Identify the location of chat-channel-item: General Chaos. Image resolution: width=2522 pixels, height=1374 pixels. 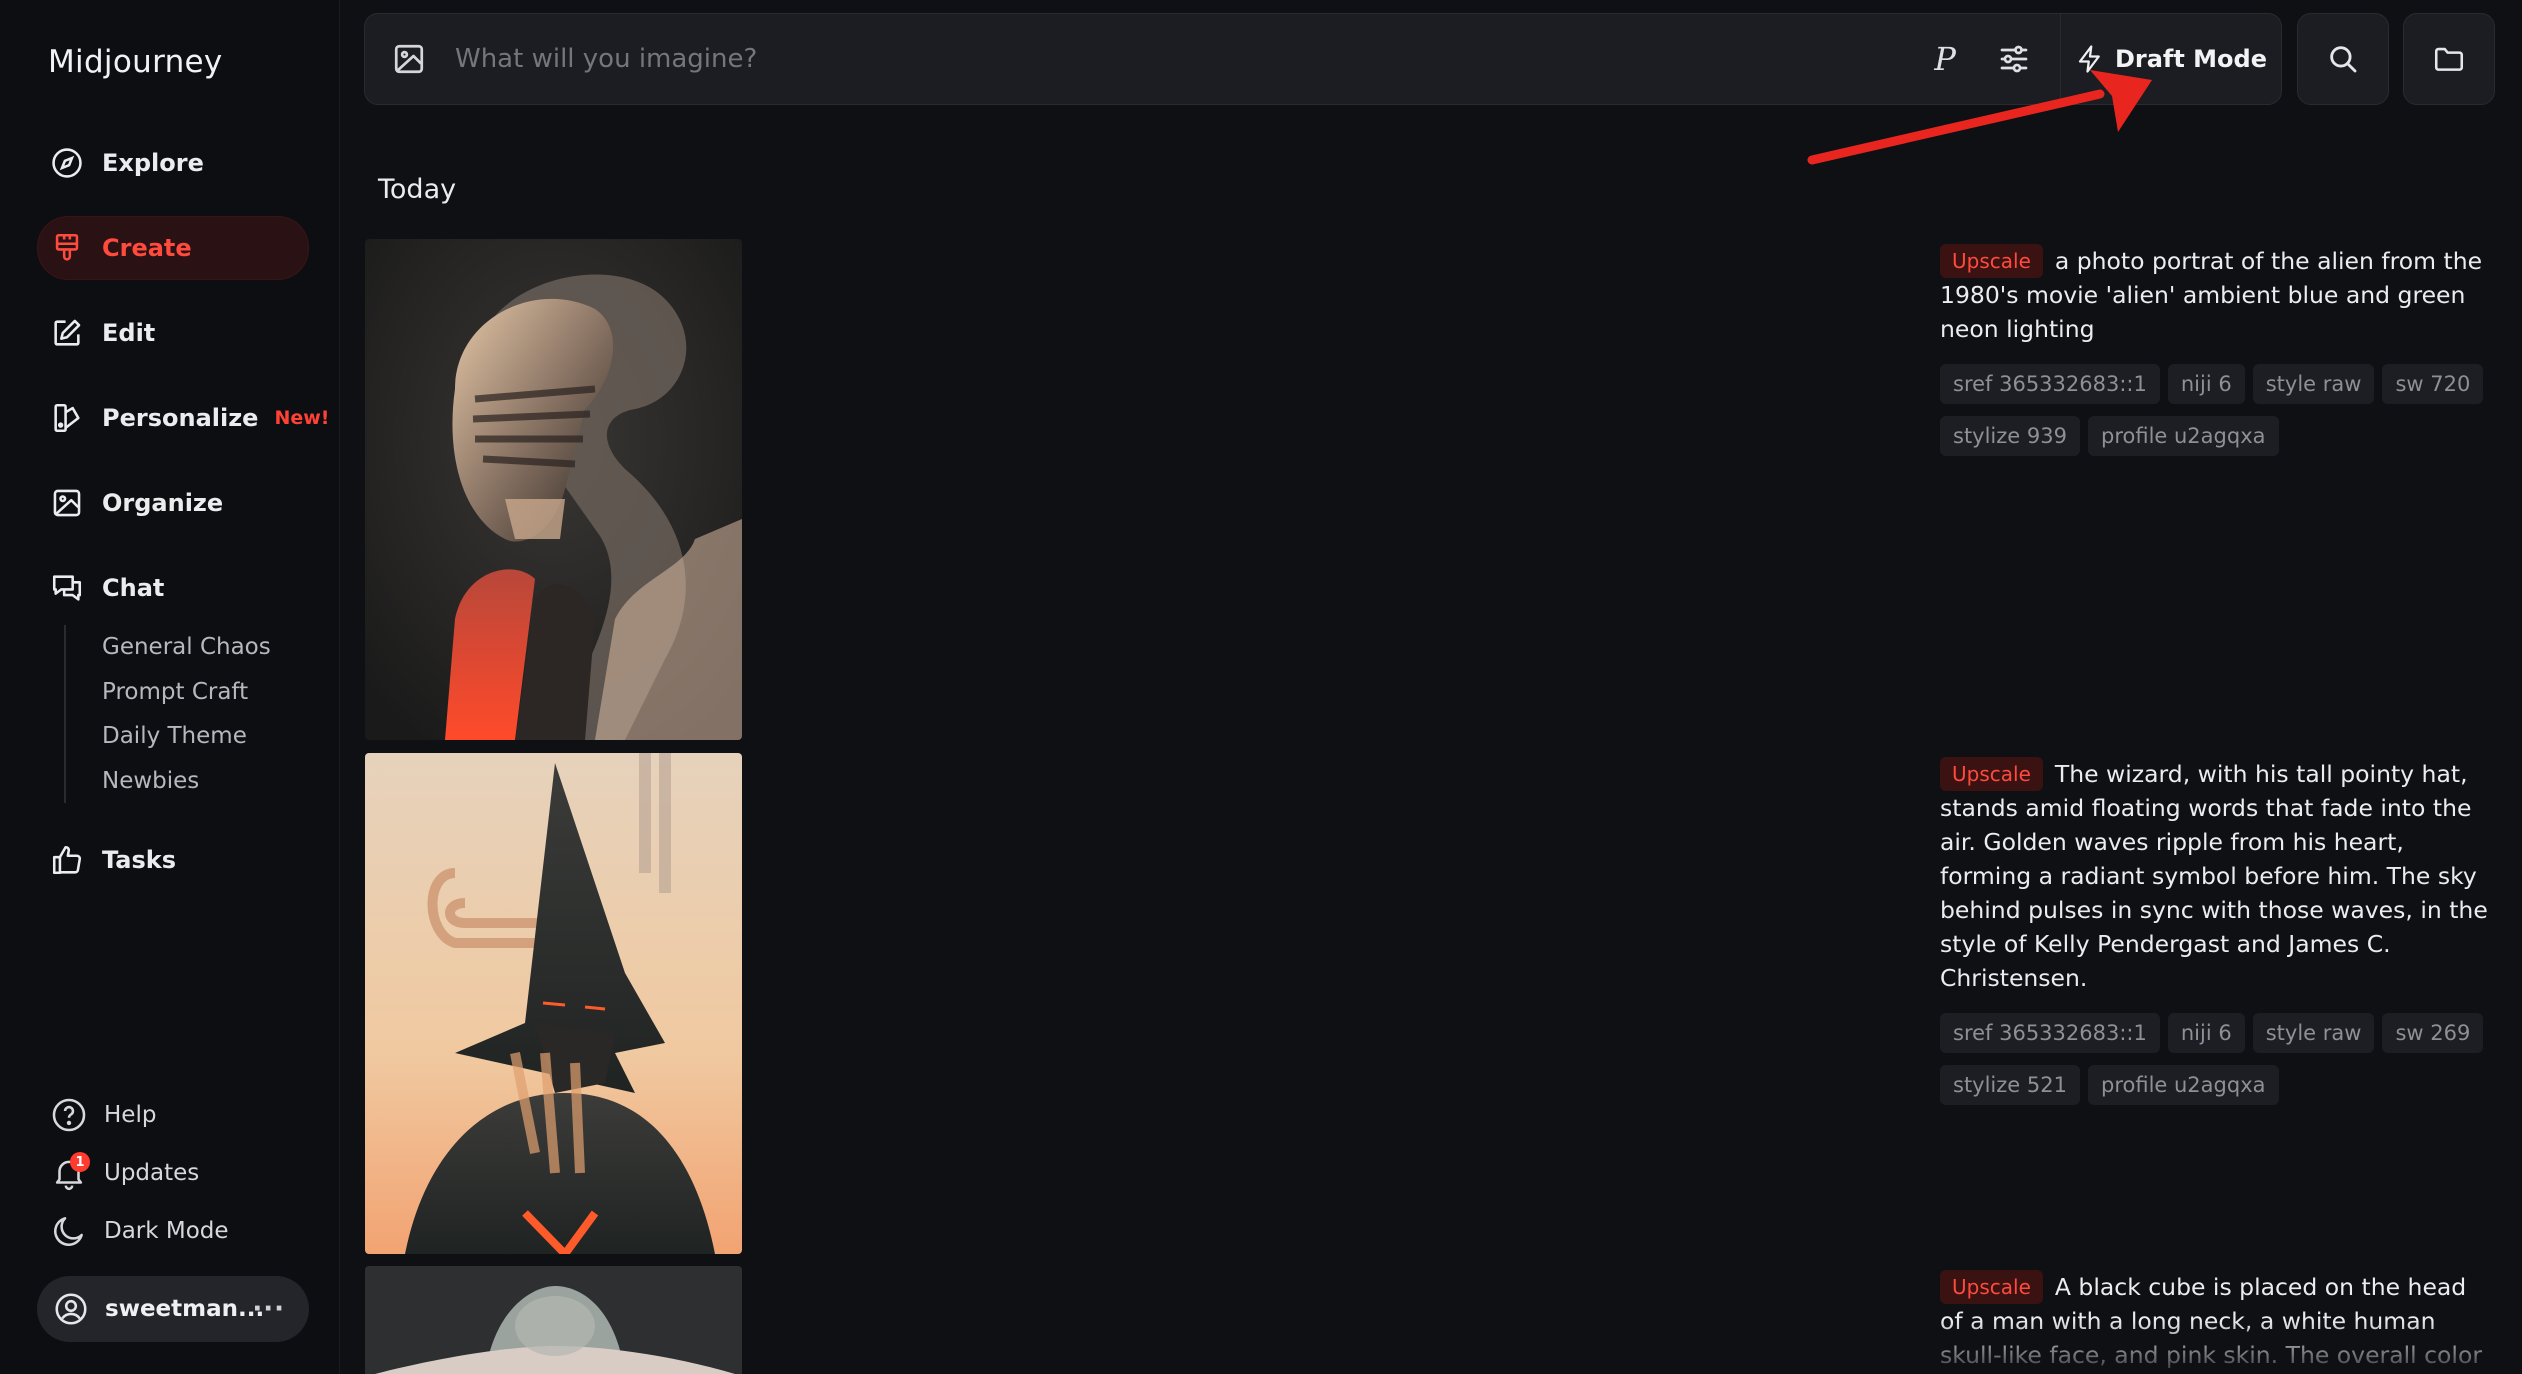
(186, 647).